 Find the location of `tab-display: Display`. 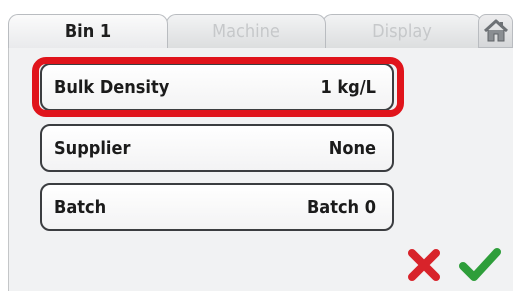

tab-display: Display is located at coordinates (402, 31).